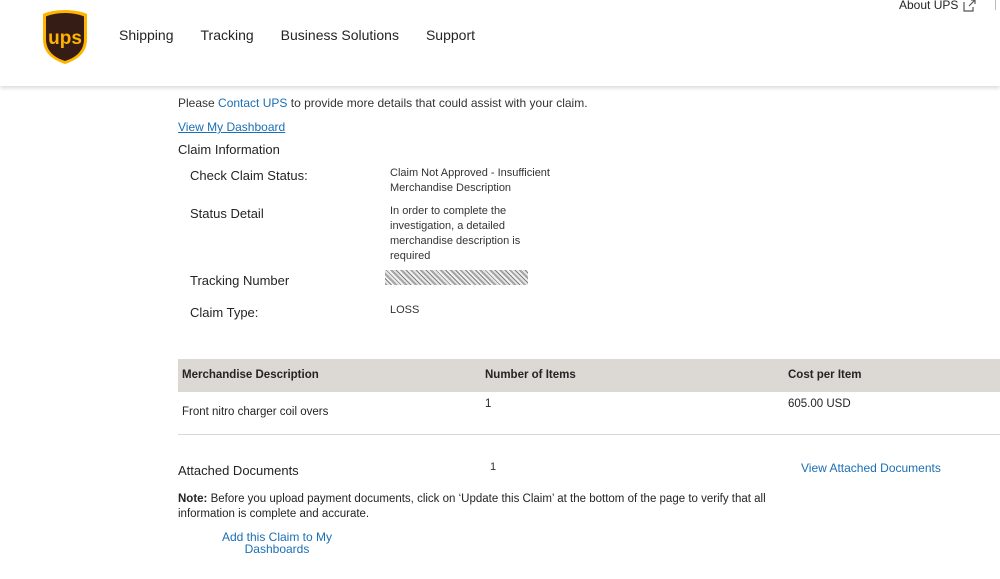  What do you see at coordinates (231, 127) in the screenshot?
I see `view-dashboard-link: View My Dashboard` at bounding box center [231, 127].